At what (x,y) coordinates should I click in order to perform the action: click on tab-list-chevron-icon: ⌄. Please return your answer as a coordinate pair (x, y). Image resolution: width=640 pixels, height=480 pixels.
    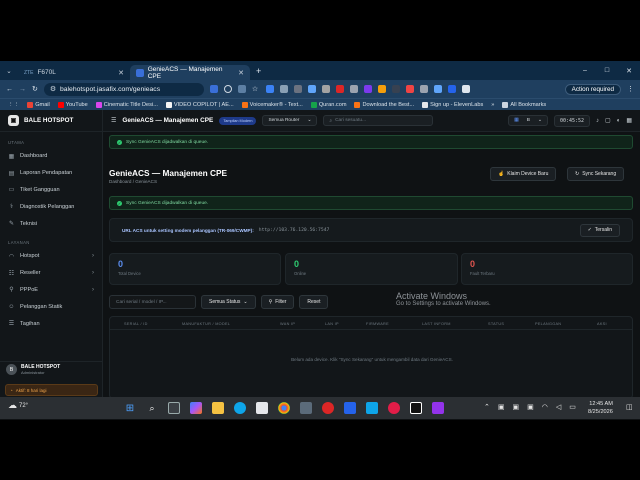
    Looking at the image, I should click on (9, 71).